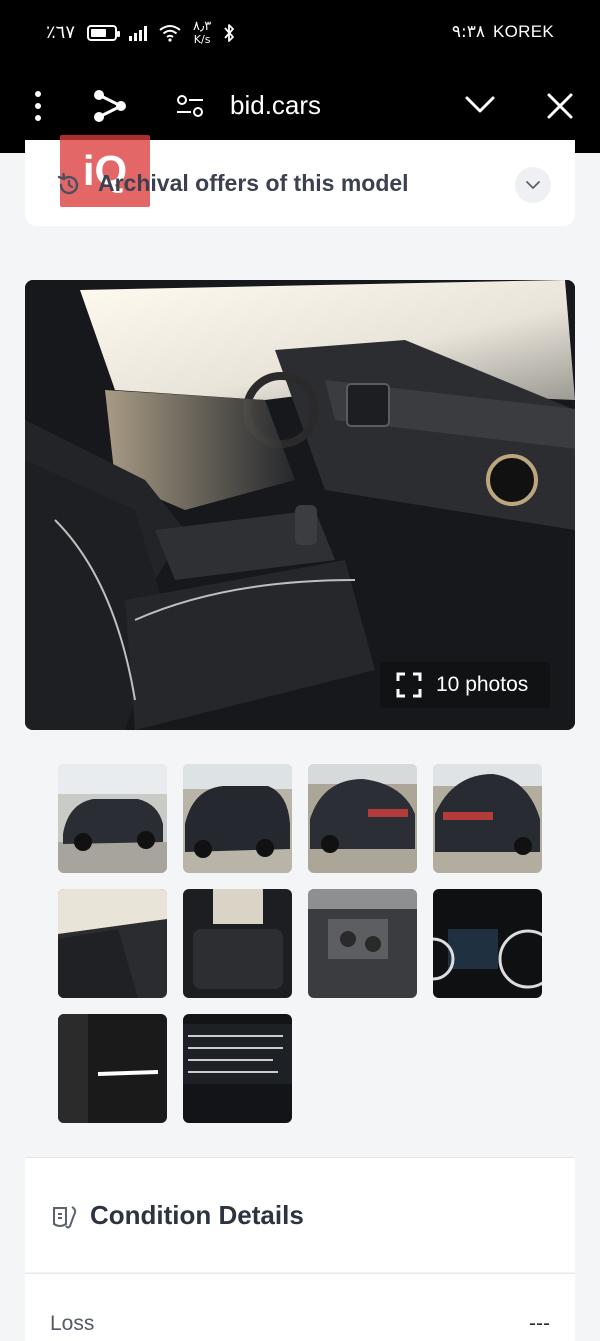  I want to click on browser-toolbar: bid.cars, so click(300, 107).